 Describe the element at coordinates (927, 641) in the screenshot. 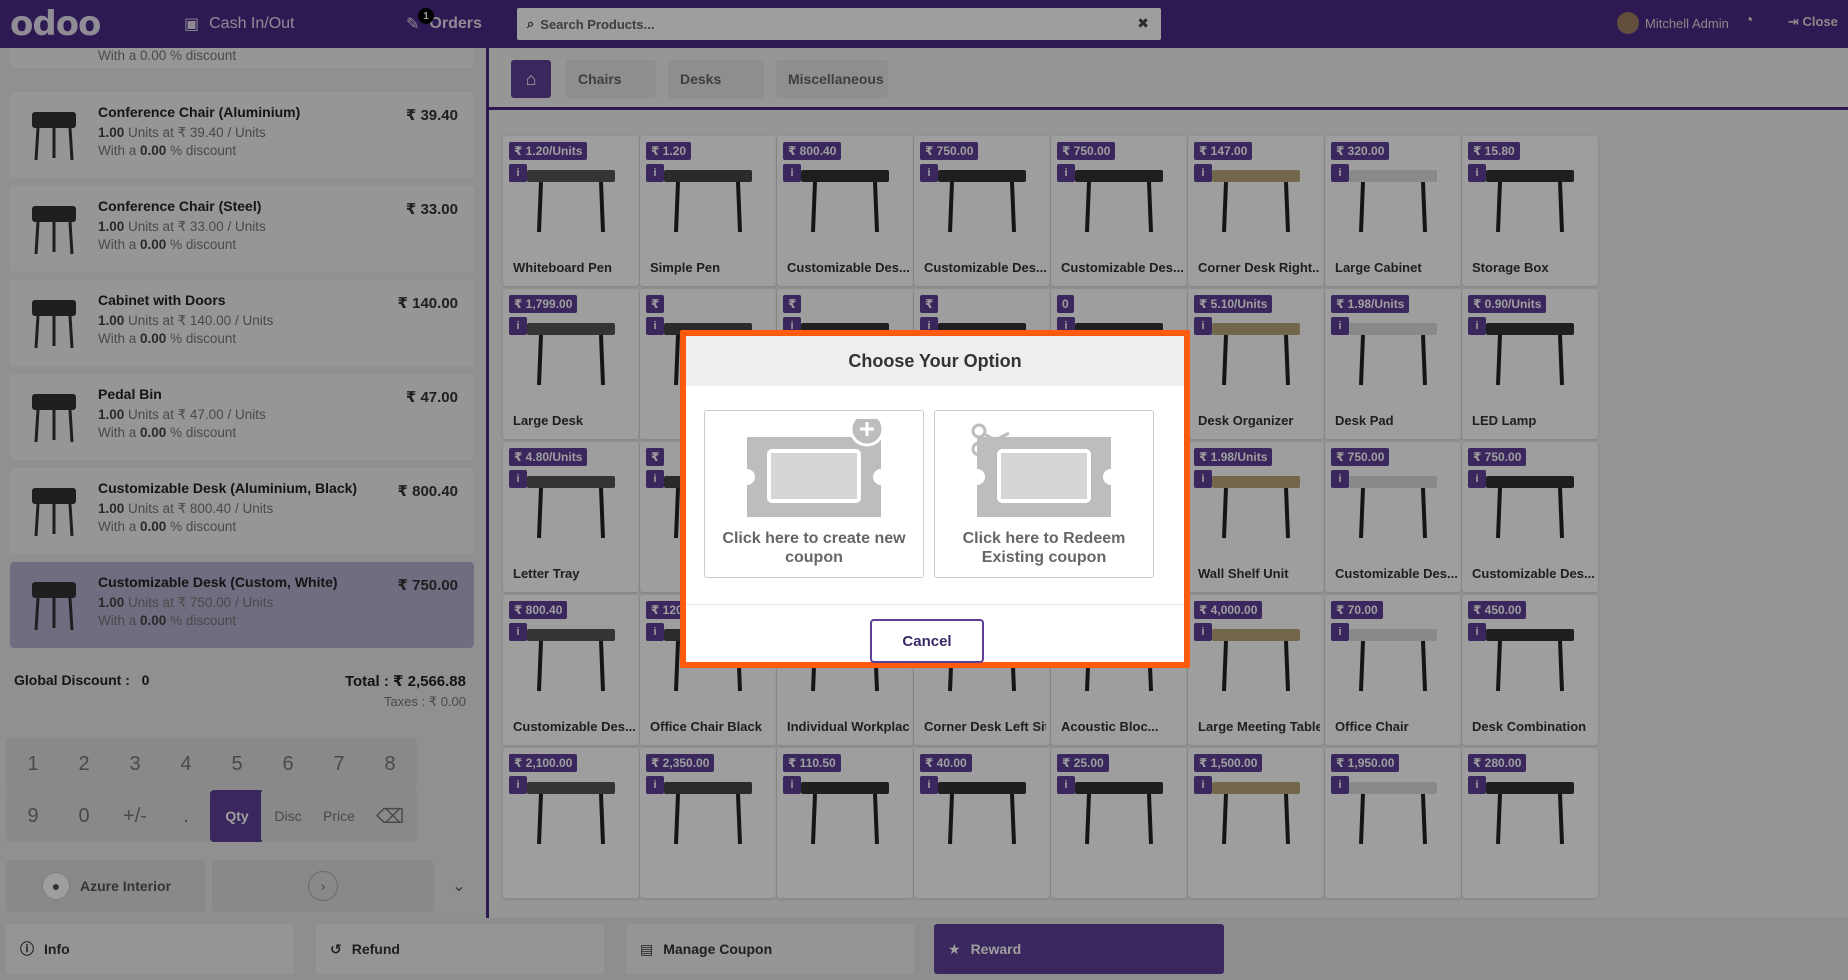

I see `cancel-button: Cancel` at that location.